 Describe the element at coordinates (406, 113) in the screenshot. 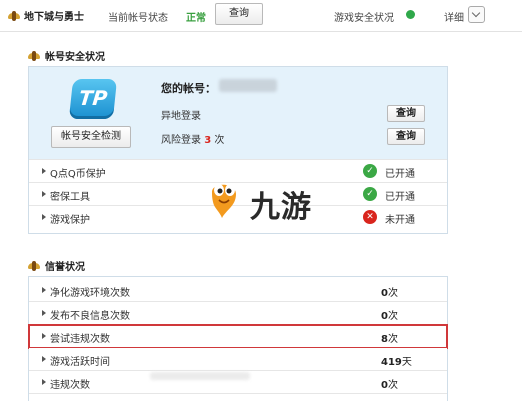

I see `remote-login-query-button: 查询` at that location.